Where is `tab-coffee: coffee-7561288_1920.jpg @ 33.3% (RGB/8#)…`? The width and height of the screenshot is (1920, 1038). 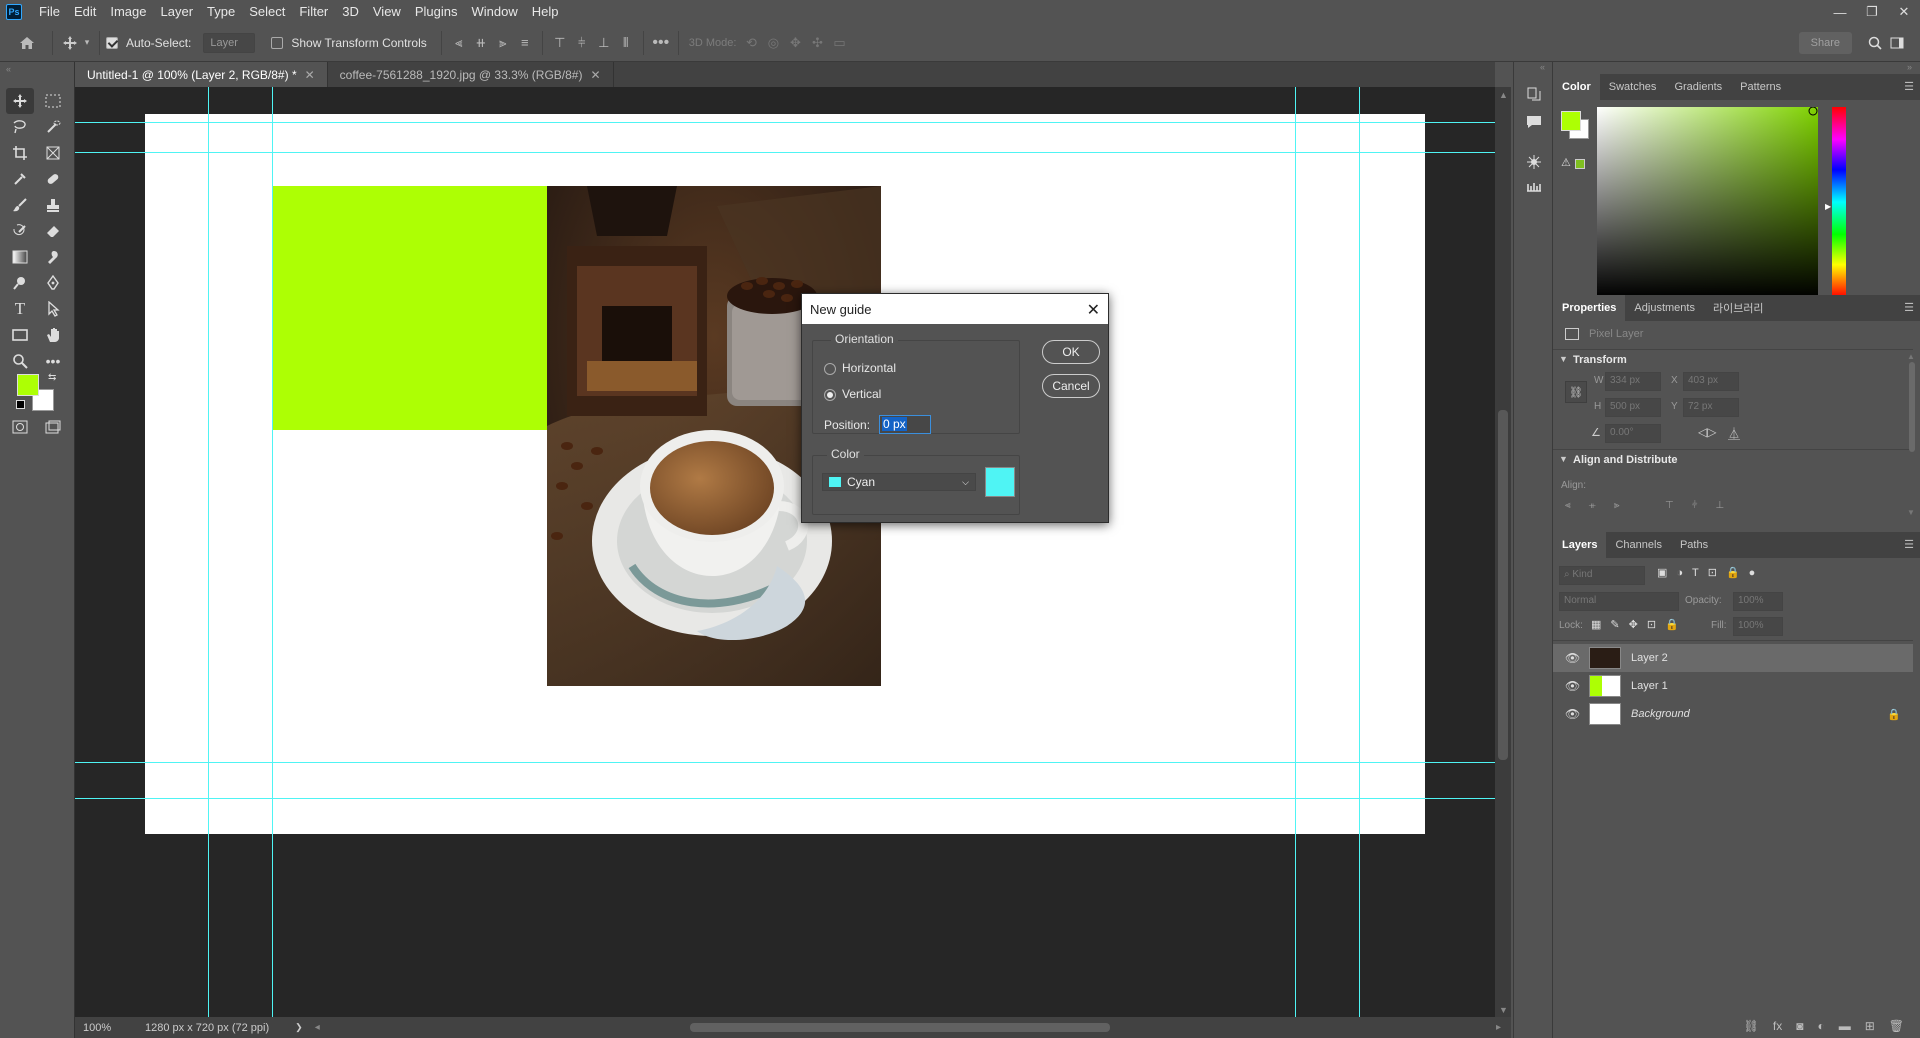 tab-coffee: coffee-7561288_1920.jpg @ 33.3% (RGB/8#)… is located at coordinates (471, 74).